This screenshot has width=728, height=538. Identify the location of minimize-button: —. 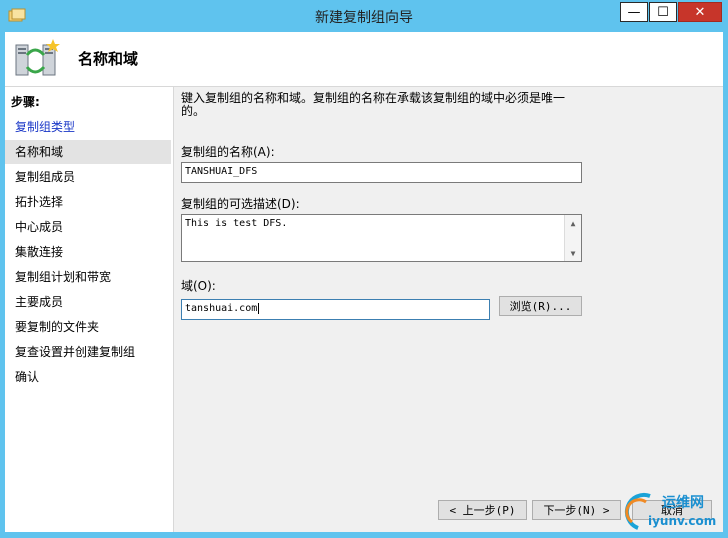
(634, 12).